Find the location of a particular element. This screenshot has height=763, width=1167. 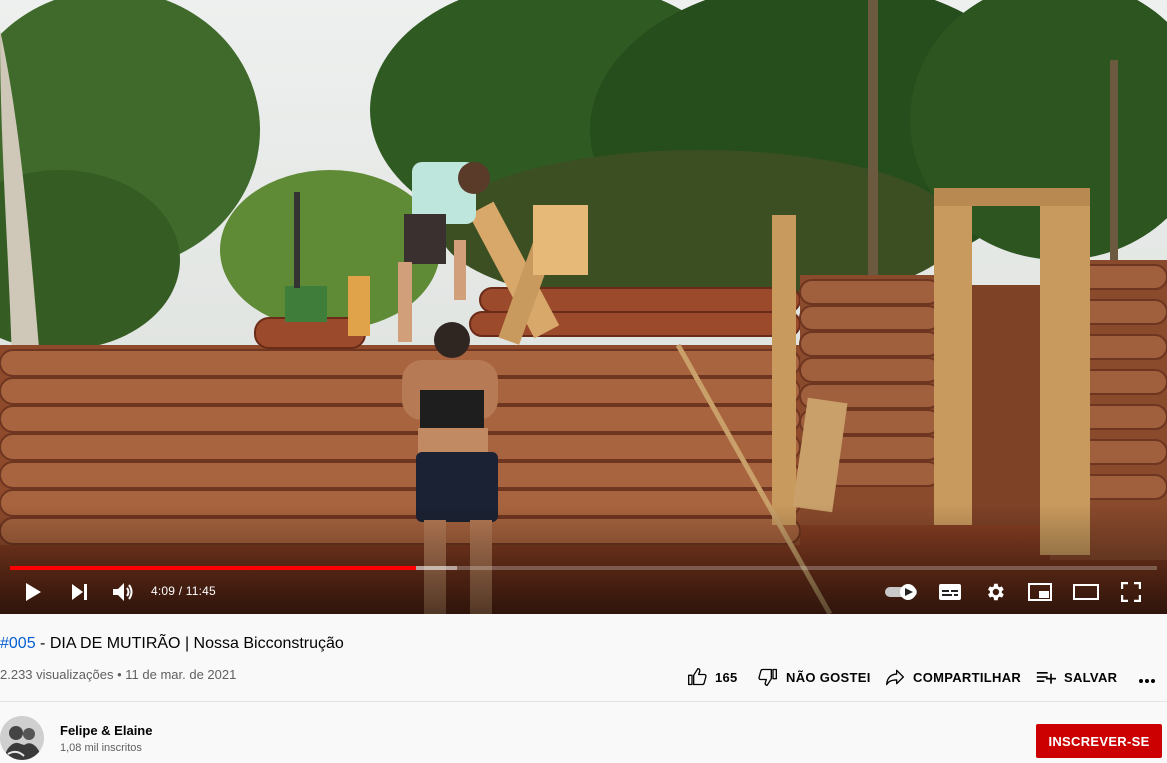

dislike-label: NÃO GOSTEI is located at coordinates (828, 677).